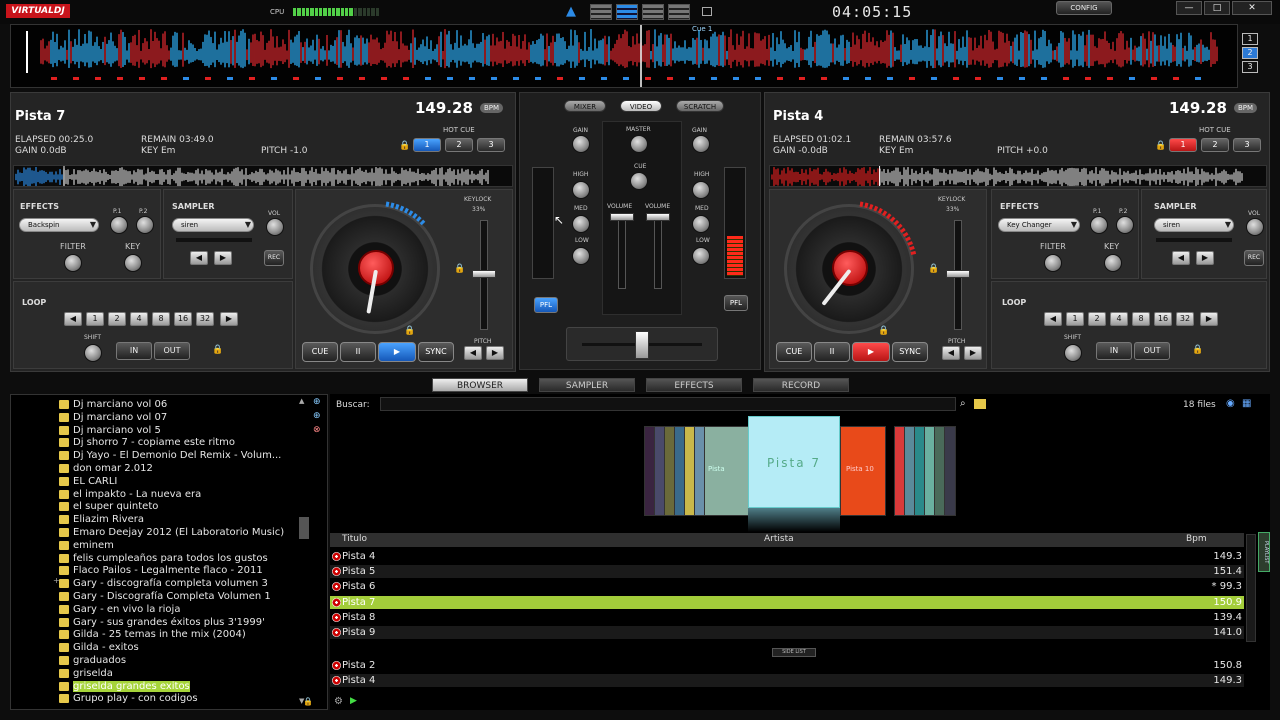 Image resolution: width=1280 pixels, height=720 pixels. Describe the element at coordinates (794, 462) in the screenshot. I see `coverflow-center-cover: Pista 7` at that location.